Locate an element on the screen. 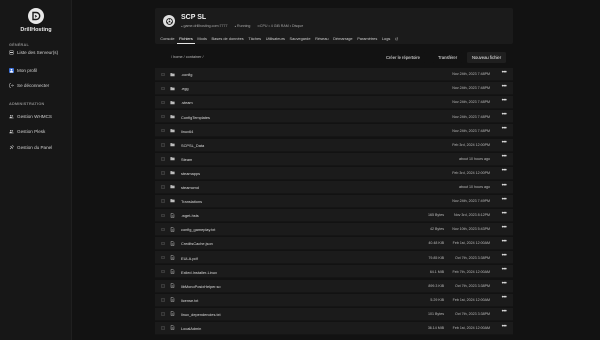  new-file-button: Nouveau fichier is located at coordinates (487, 57).